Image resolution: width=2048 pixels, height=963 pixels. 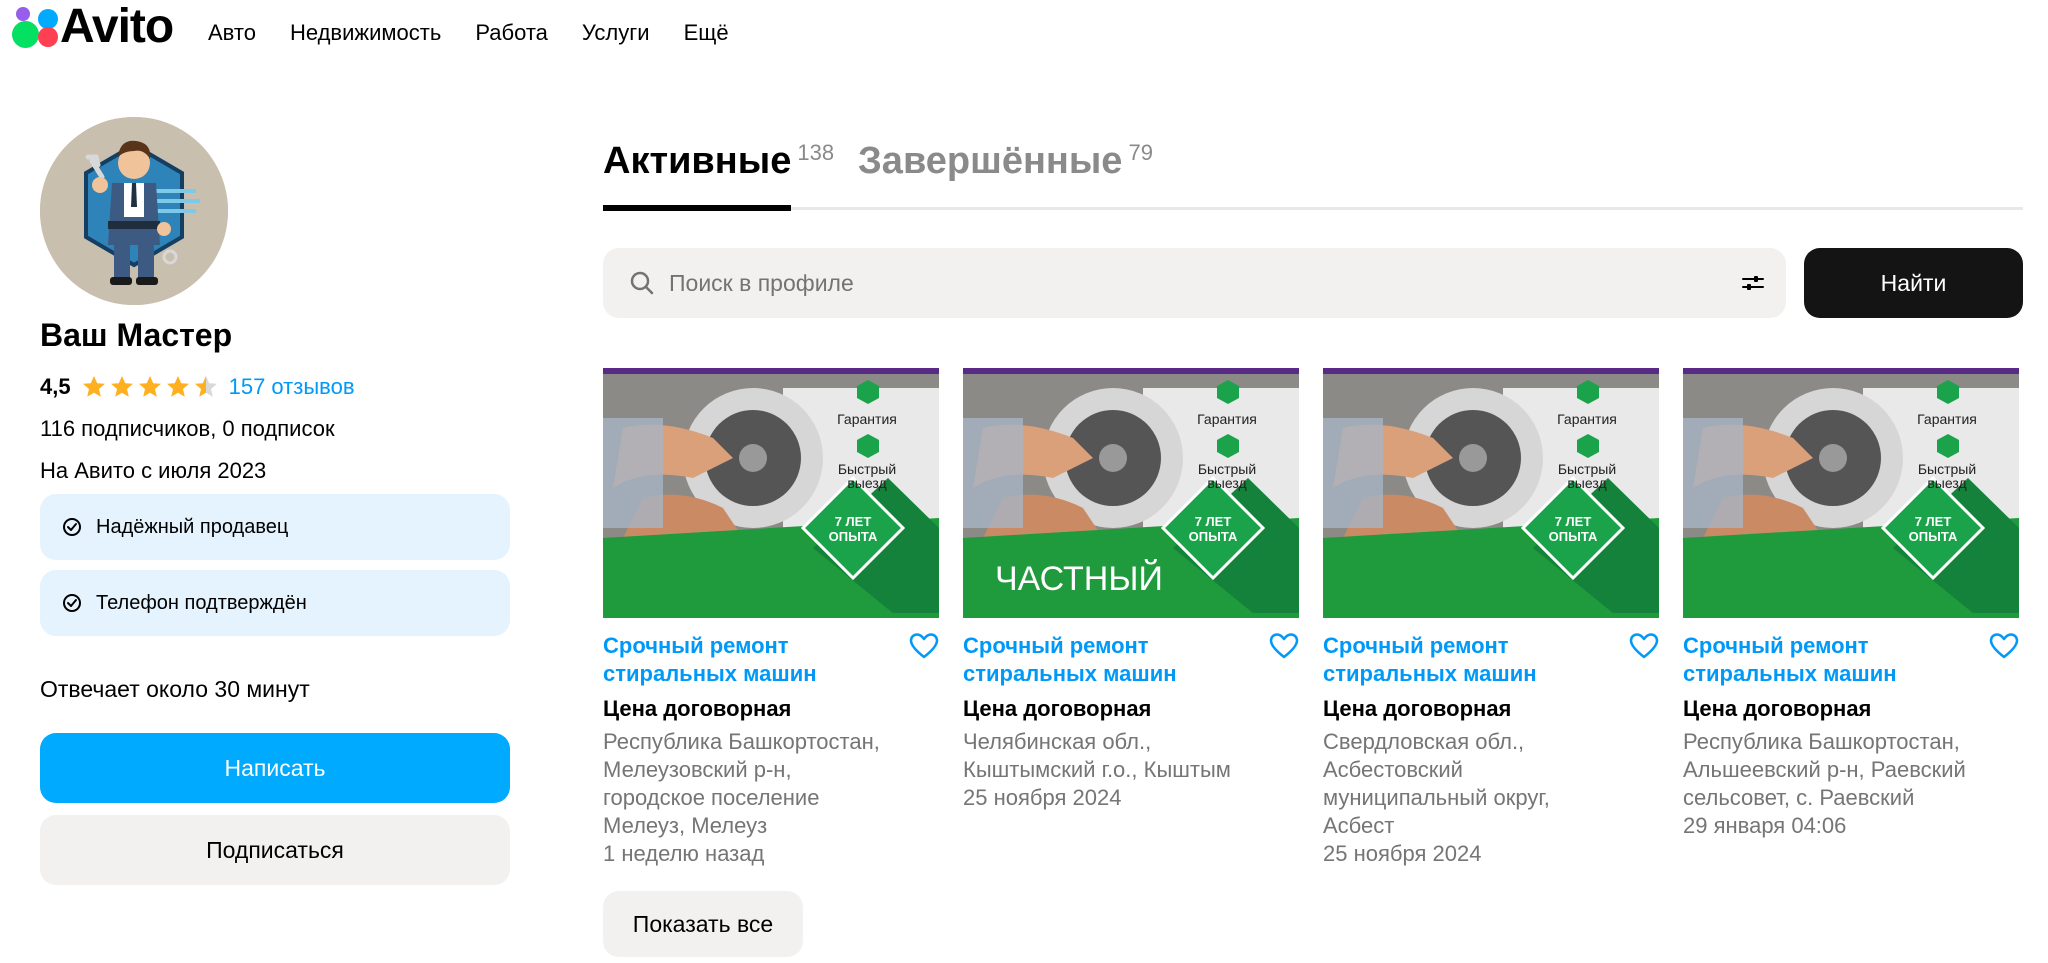 What do you see at coordinates (134, 211) in the screenshot?
I see `avatar` at bounding box center [134, 211].